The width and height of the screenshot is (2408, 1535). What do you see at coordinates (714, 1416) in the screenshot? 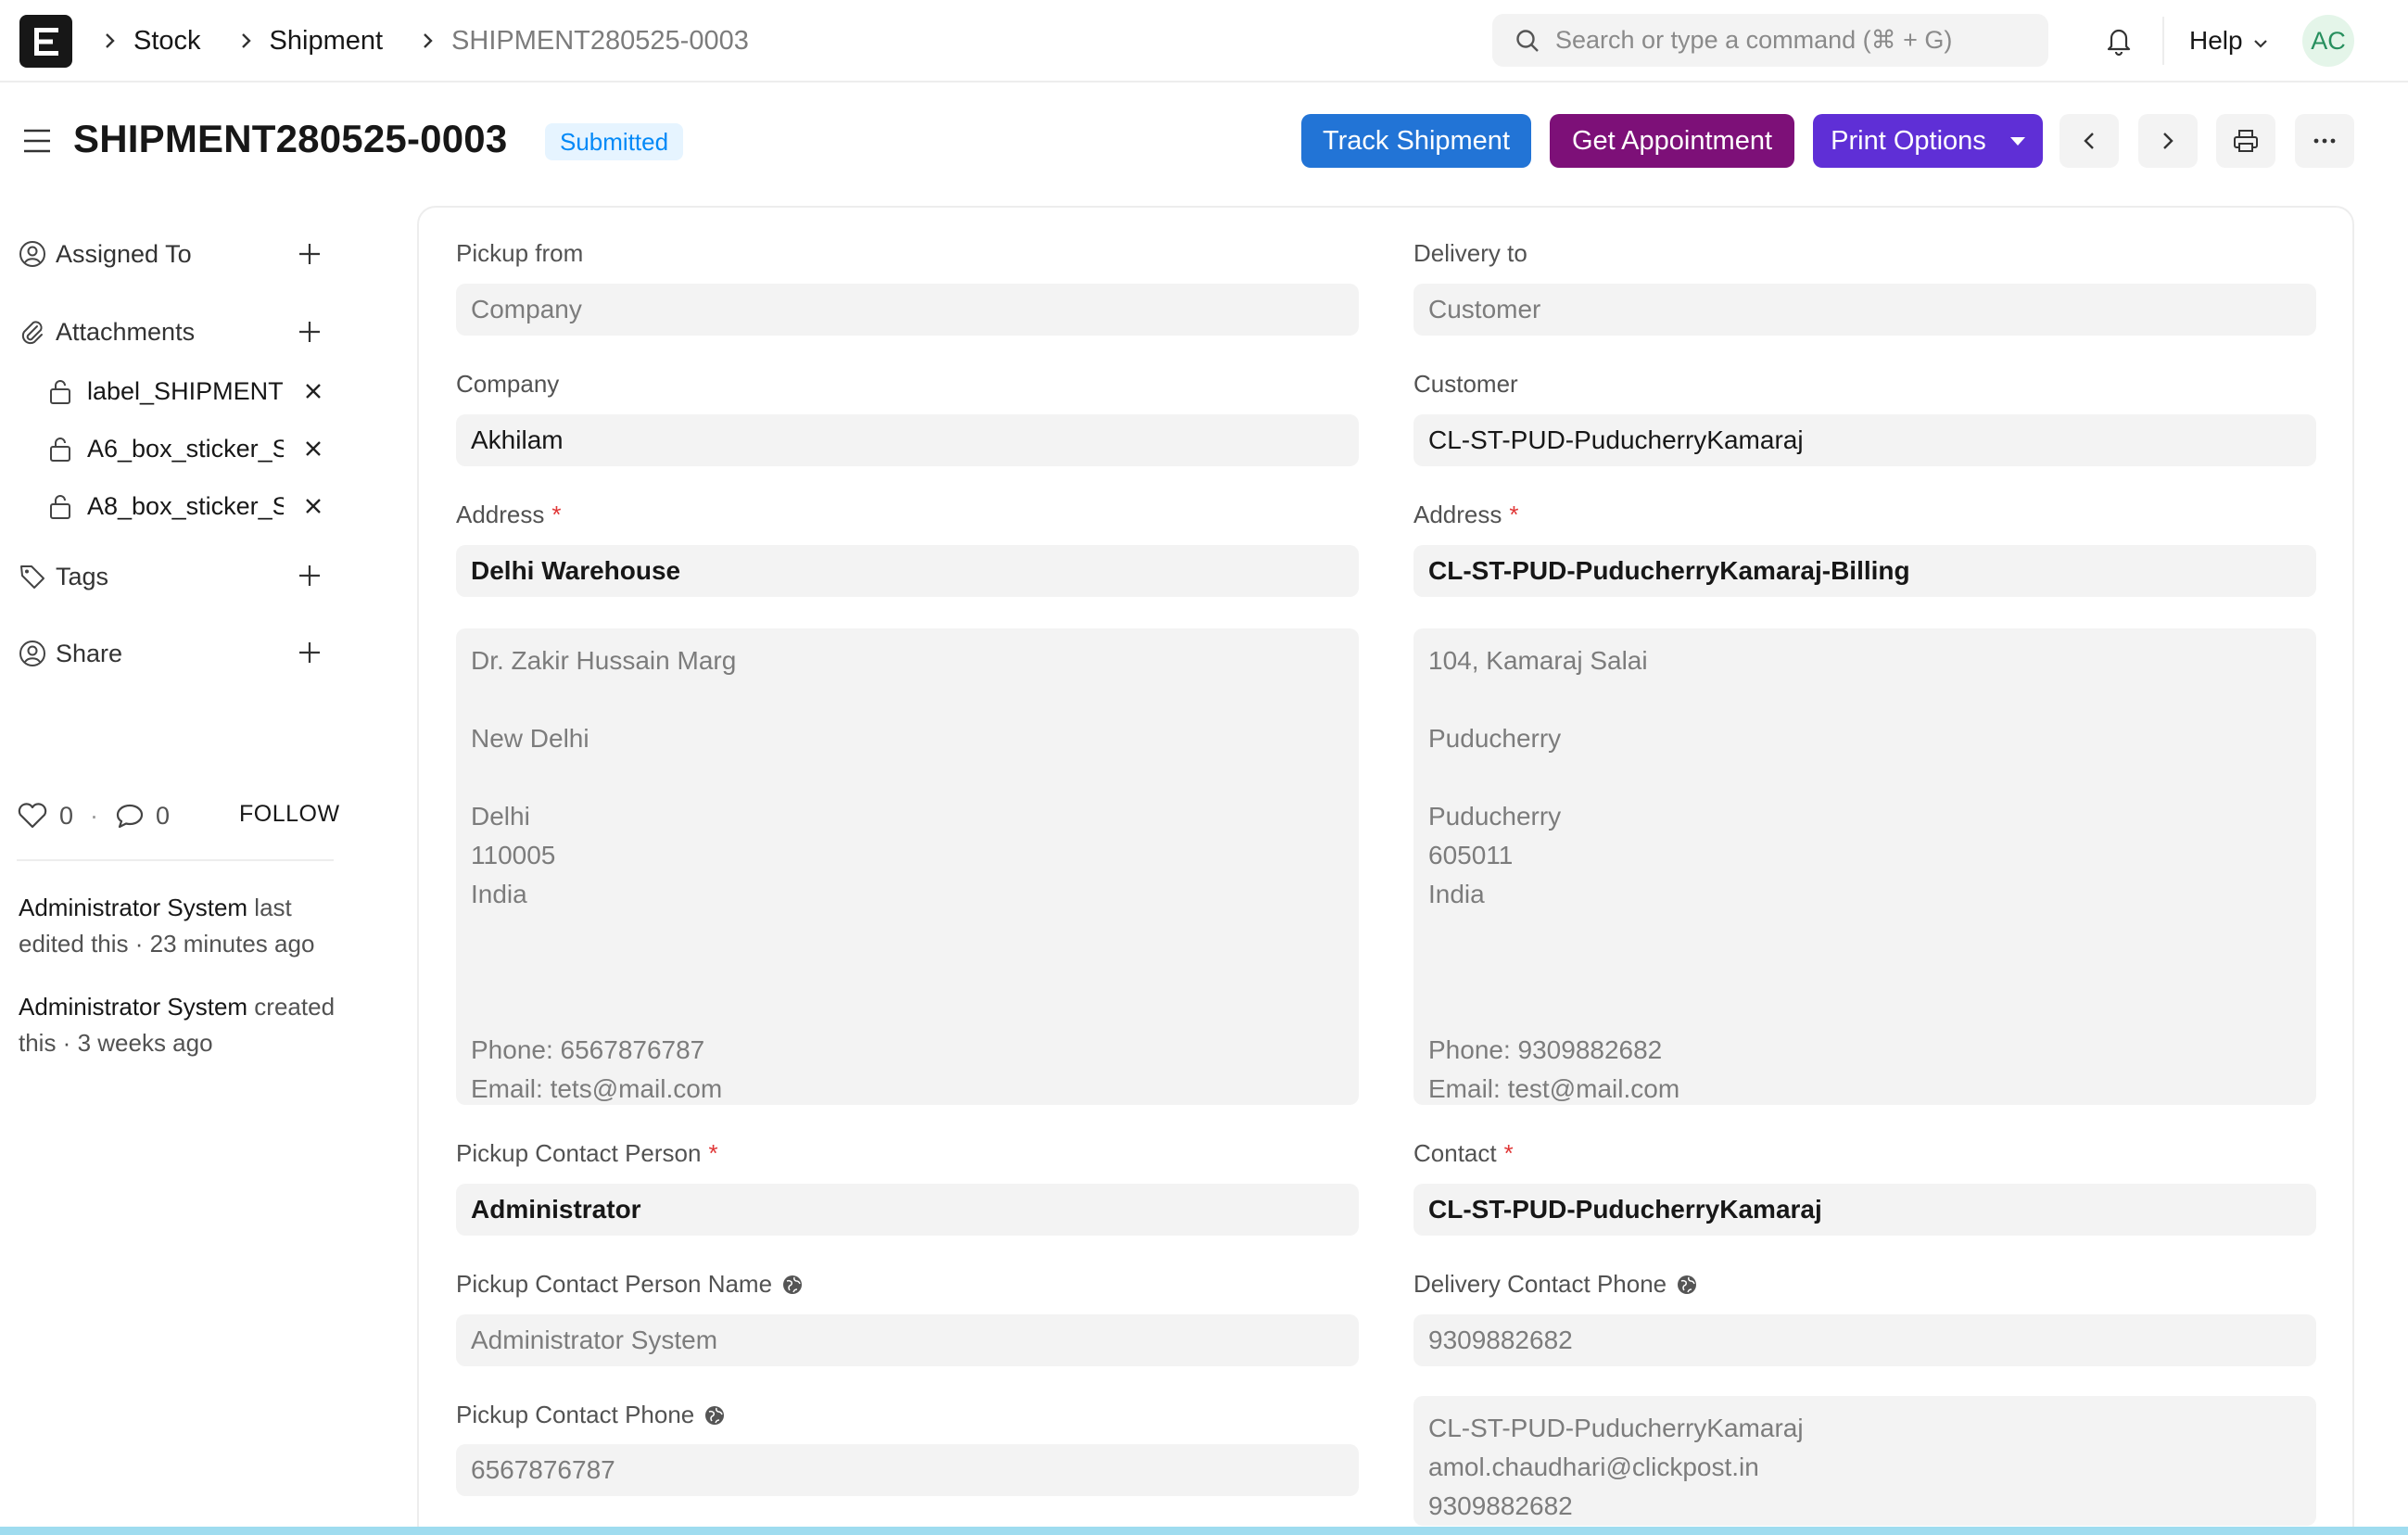
I see `globe-icon` at bounding box center [714, 1416].